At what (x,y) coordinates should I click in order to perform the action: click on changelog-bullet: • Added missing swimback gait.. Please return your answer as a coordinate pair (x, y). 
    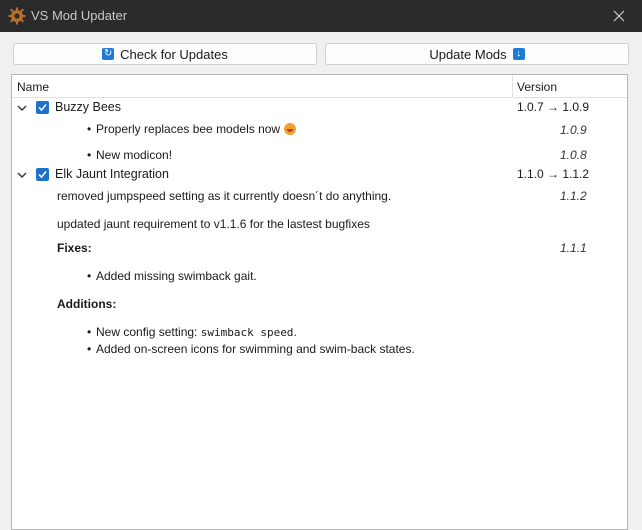
    Looking at the image, I should click on (172, 276).